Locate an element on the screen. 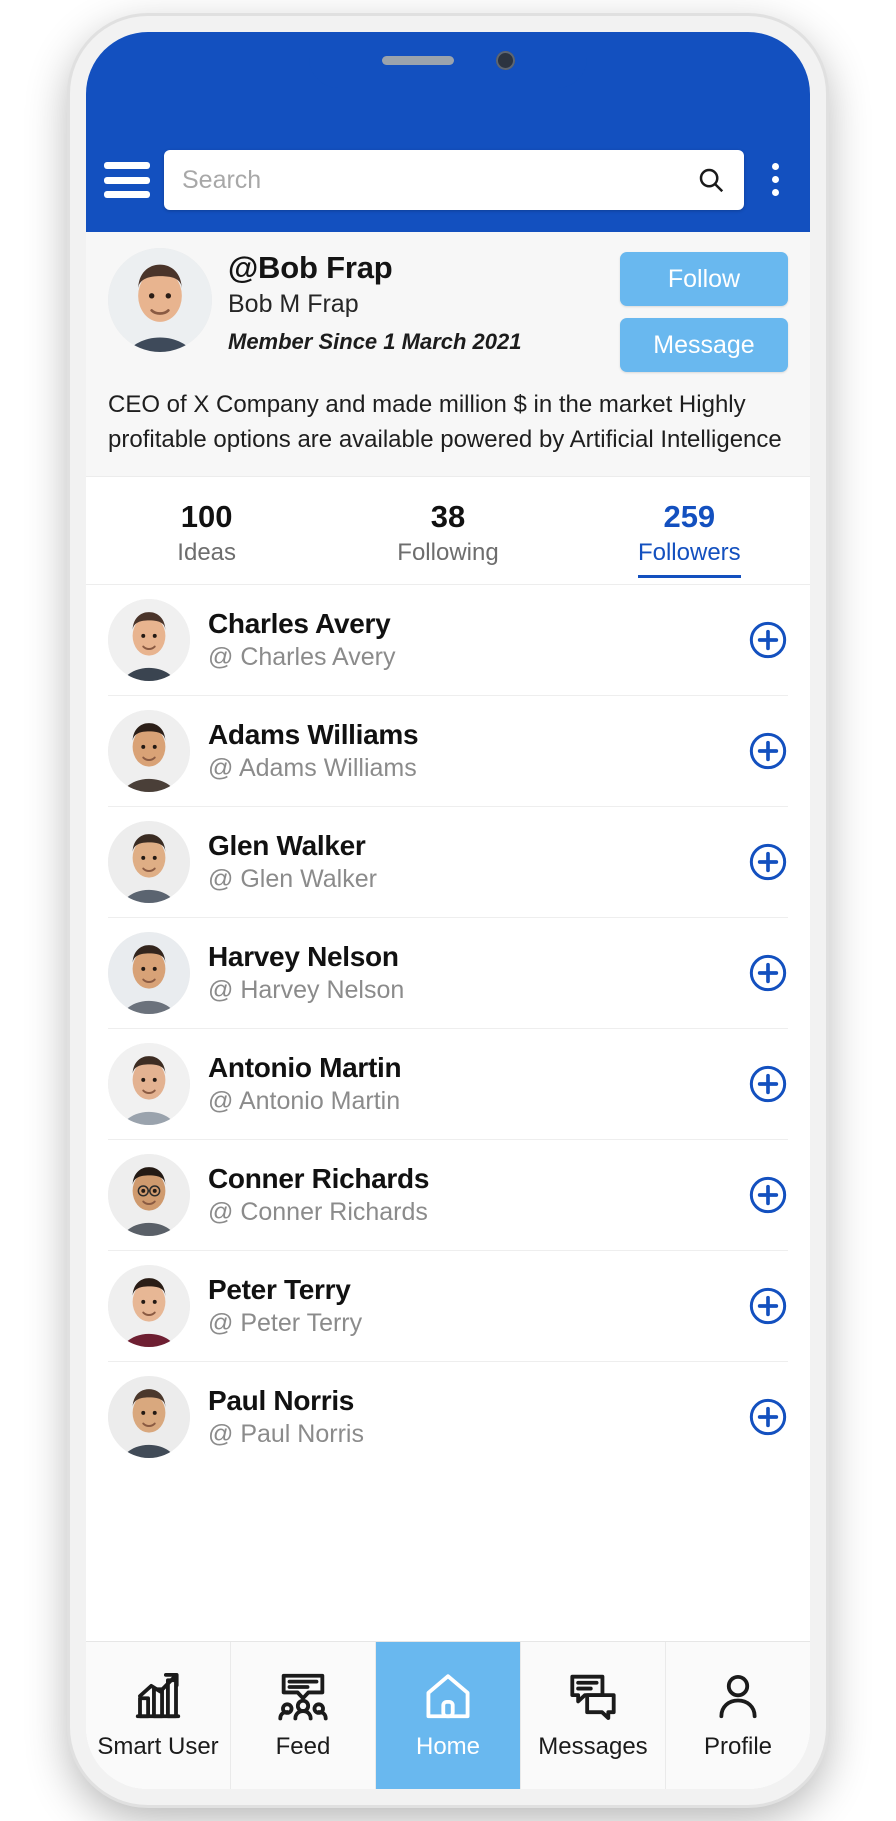  follower-name: Charles Avery is located at coordinates (299, 623).